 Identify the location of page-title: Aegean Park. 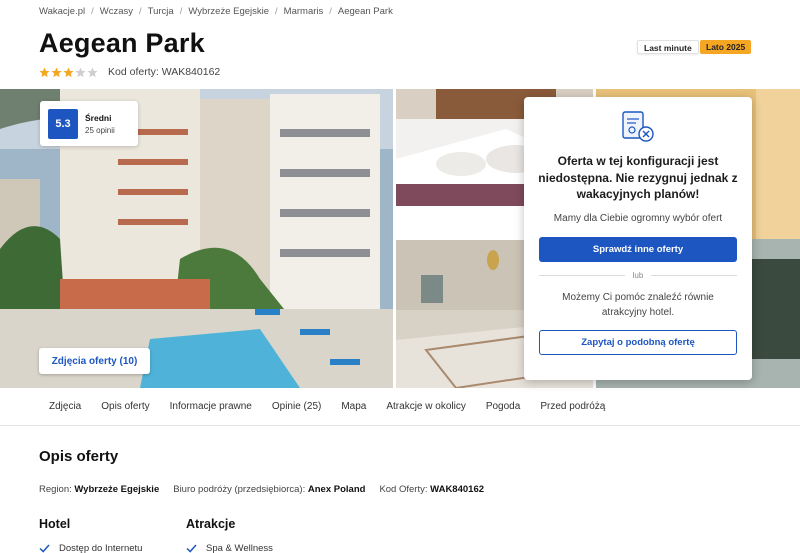
(122, 43).